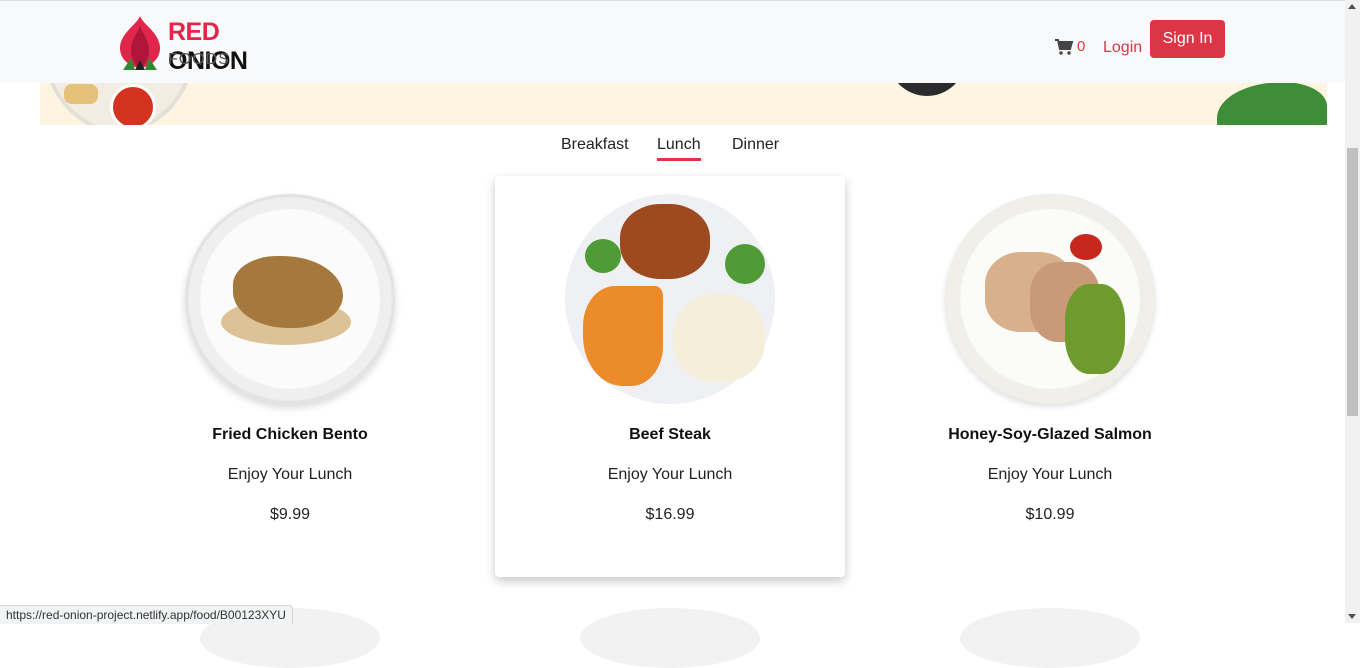  What do you see at coordinates (595, 147) in the screenshot?
I see `tab-breakfast: Breakfast` at bounding box center [595, 147].